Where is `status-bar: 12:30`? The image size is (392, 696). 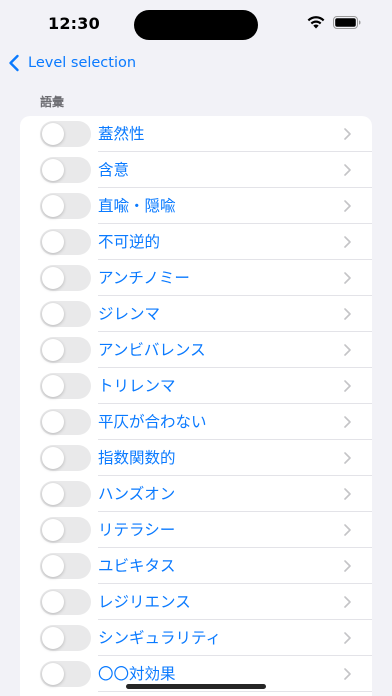
status-bar: 12:30 is located at coordinates (196, 24).